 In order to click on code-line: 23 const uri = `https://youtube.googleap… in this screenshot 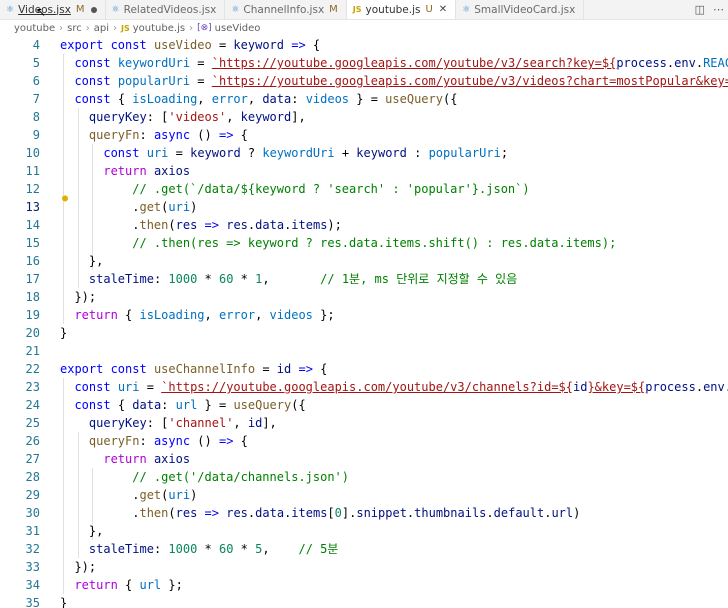, I will do `click(364, 387)`.